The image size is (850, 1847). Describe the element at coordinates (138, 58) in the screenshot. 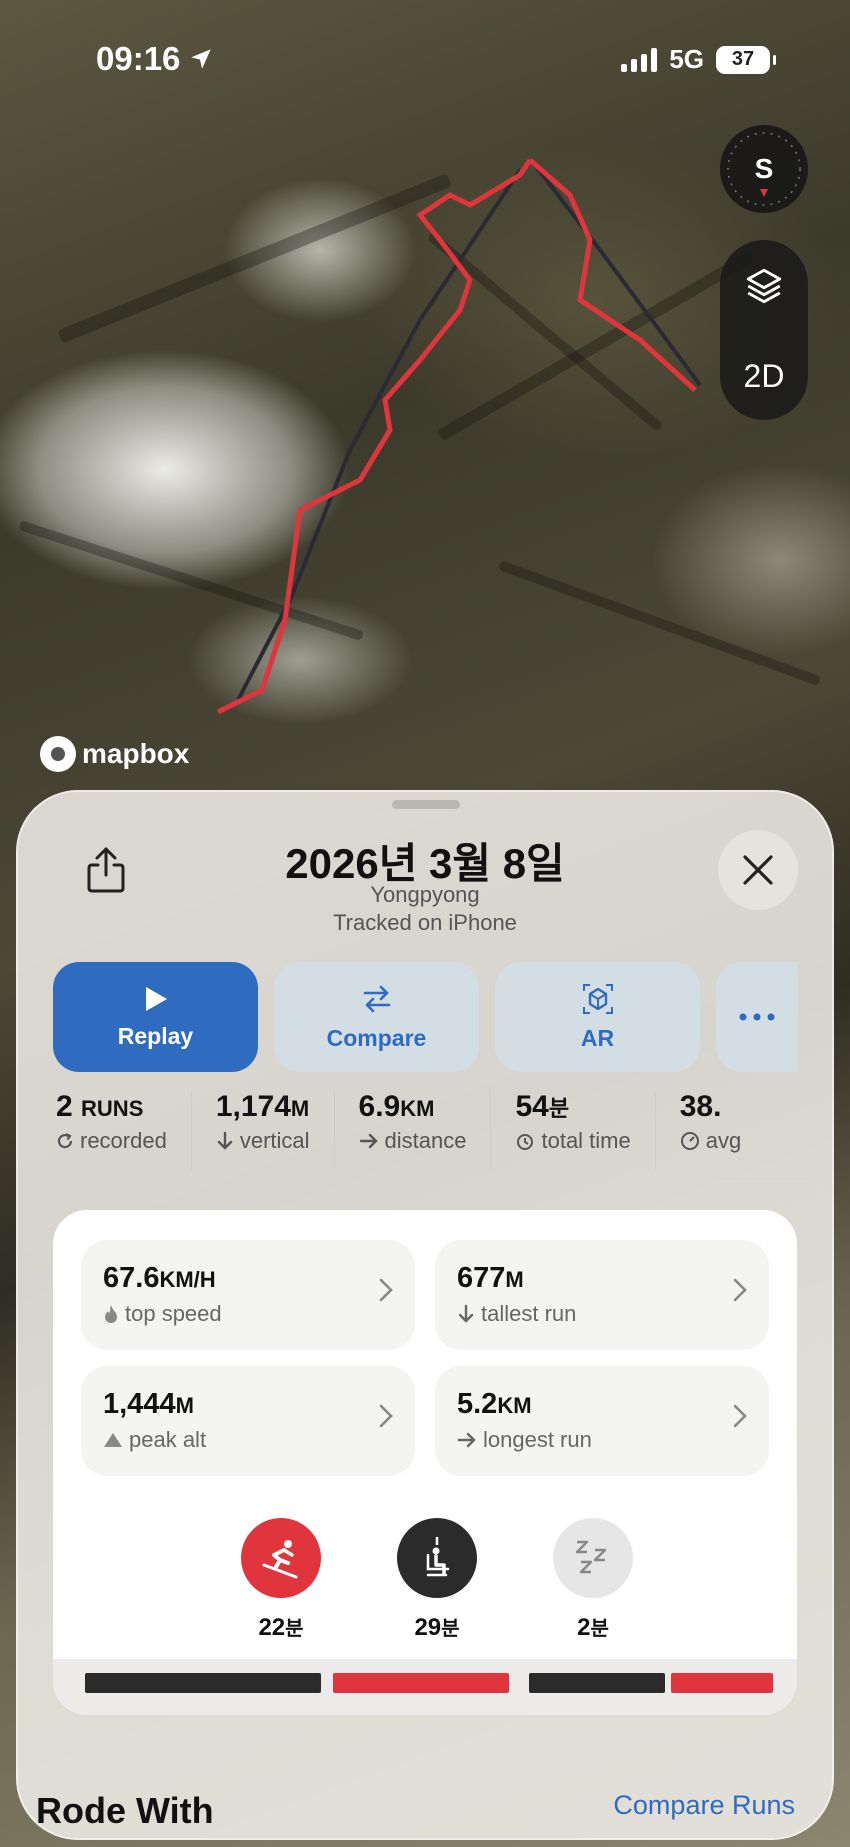

I see `clock: 09:16` at that location.